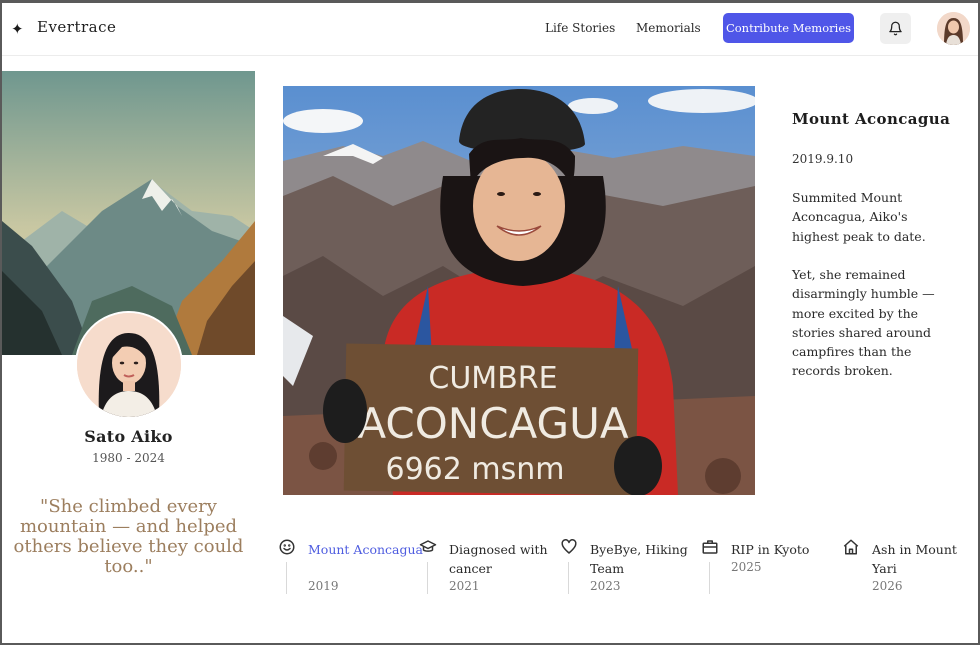 The height and width of the screenshot is (645, 980). Describe the element at coordinates (871, 119) in the screenshot. I see `memory-title: Mount Aconcagua` at that location.